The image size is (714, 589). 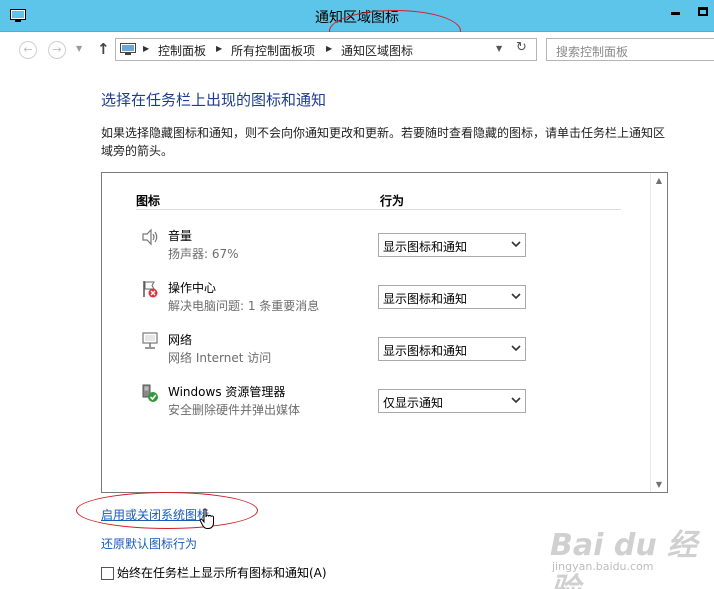 I want to click on safely-remove-hardware-icon, so click(x=150, y=393).